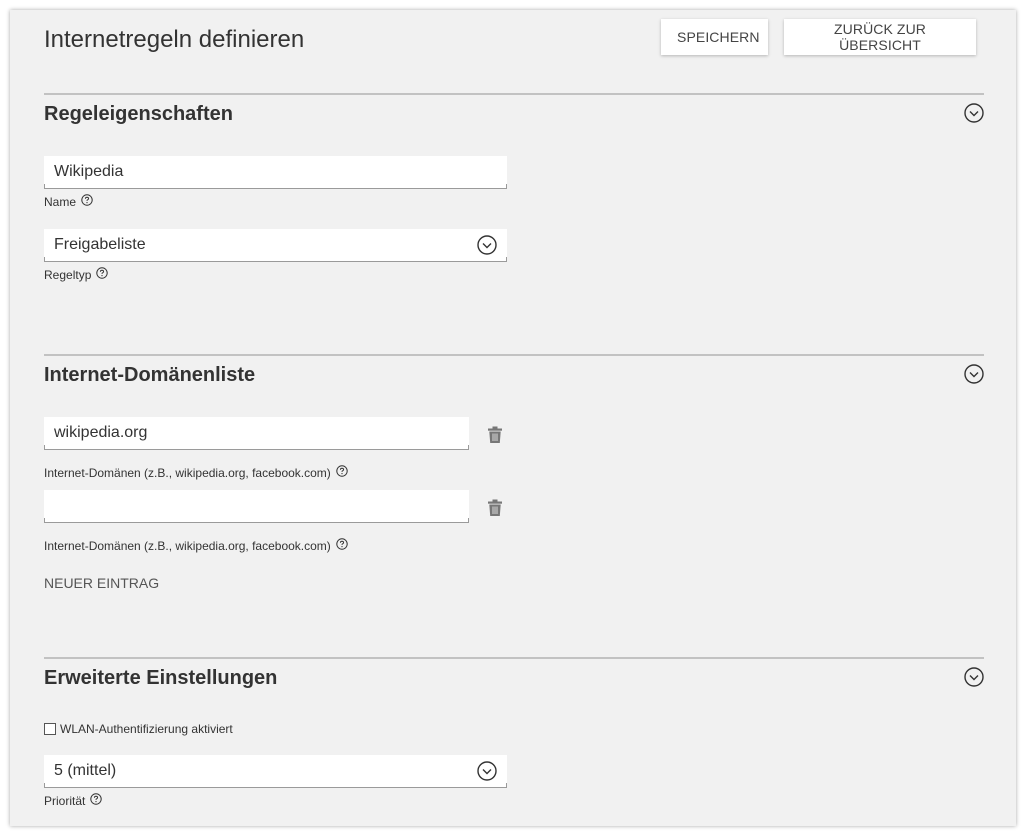 The height and width of the screenshot is (836, 1027). Describe the element at coordinates (146, 729) in the screenshot. I see `wlan-auth-label: WLAN-Authentifizierung aktiviert` at that location.